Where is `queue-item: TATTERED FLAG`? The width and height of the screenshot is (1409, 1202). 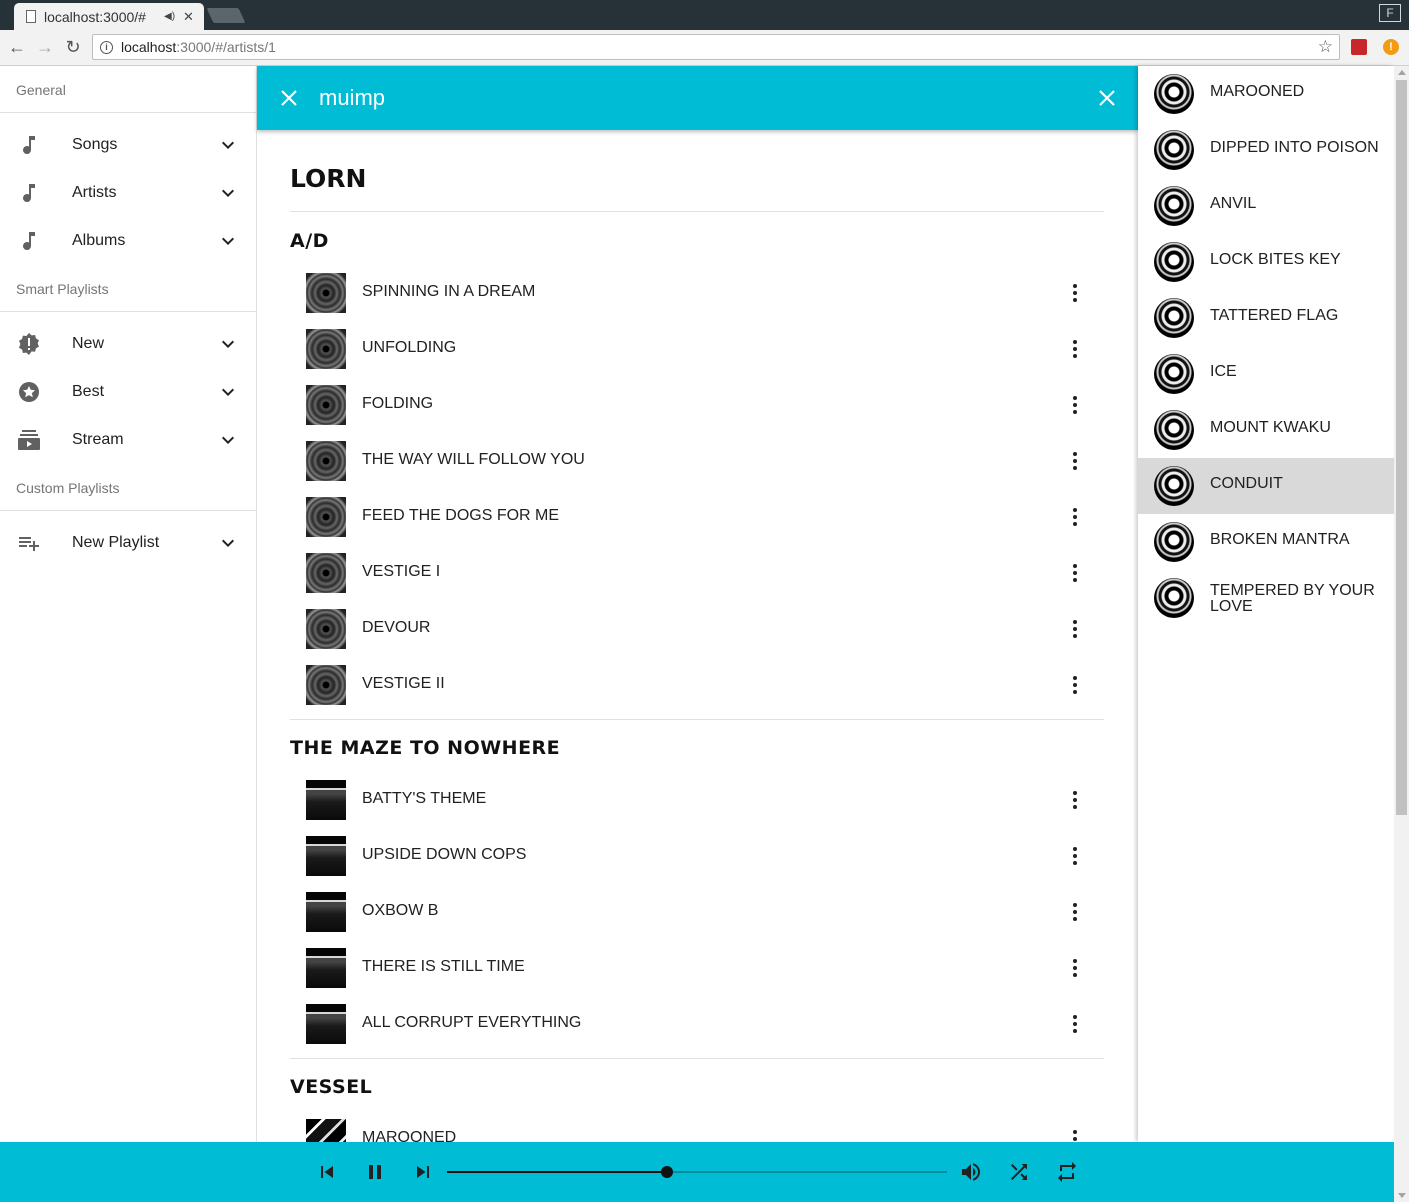 queue-item: TATTERED FLAG is located at coordinates (1266, 318).